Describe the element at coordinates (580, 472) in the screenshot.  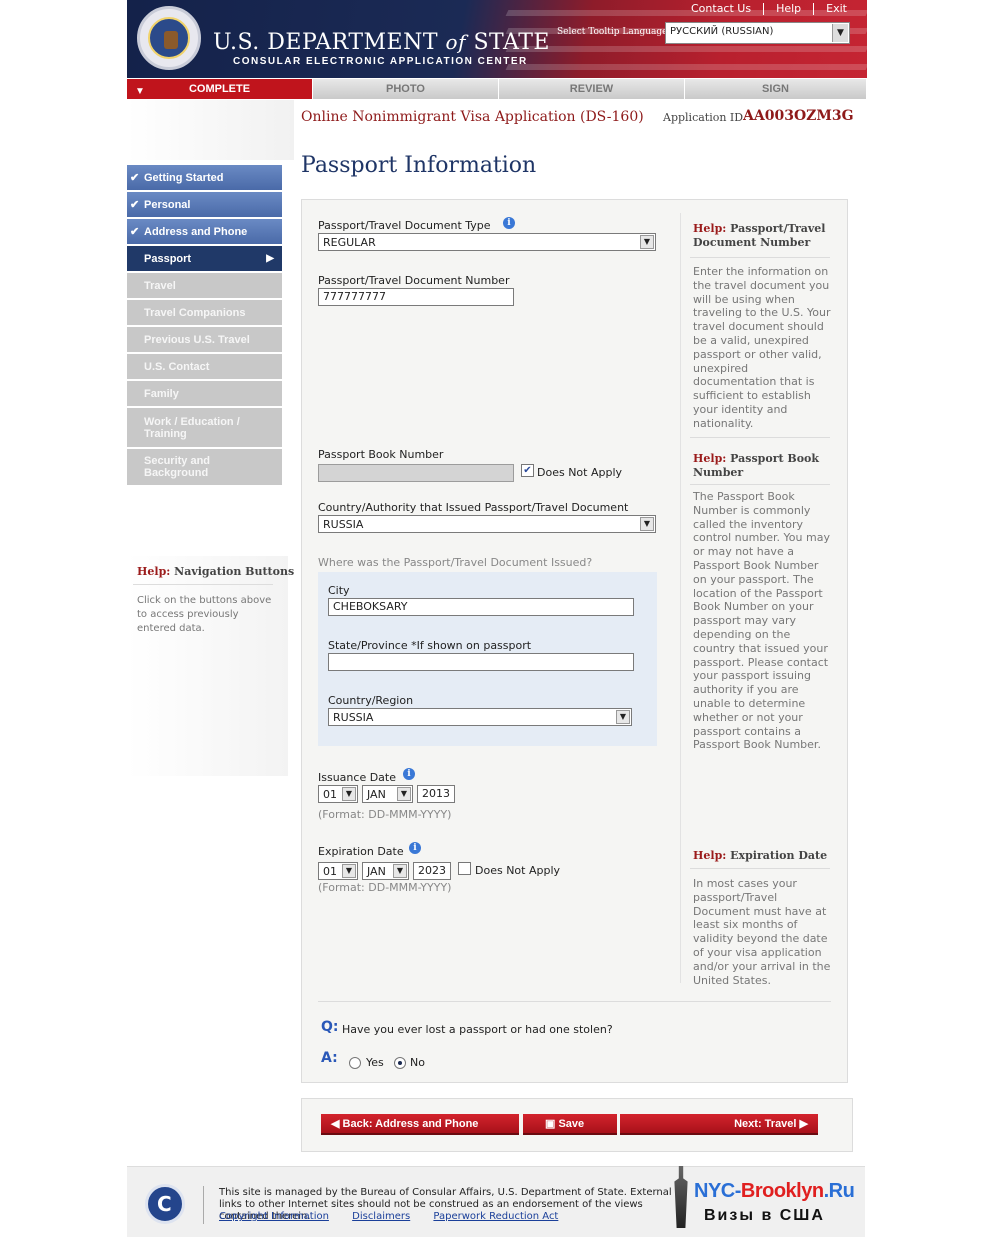
I see `book-number-not-apply-label: Does Not Apply` at that location.